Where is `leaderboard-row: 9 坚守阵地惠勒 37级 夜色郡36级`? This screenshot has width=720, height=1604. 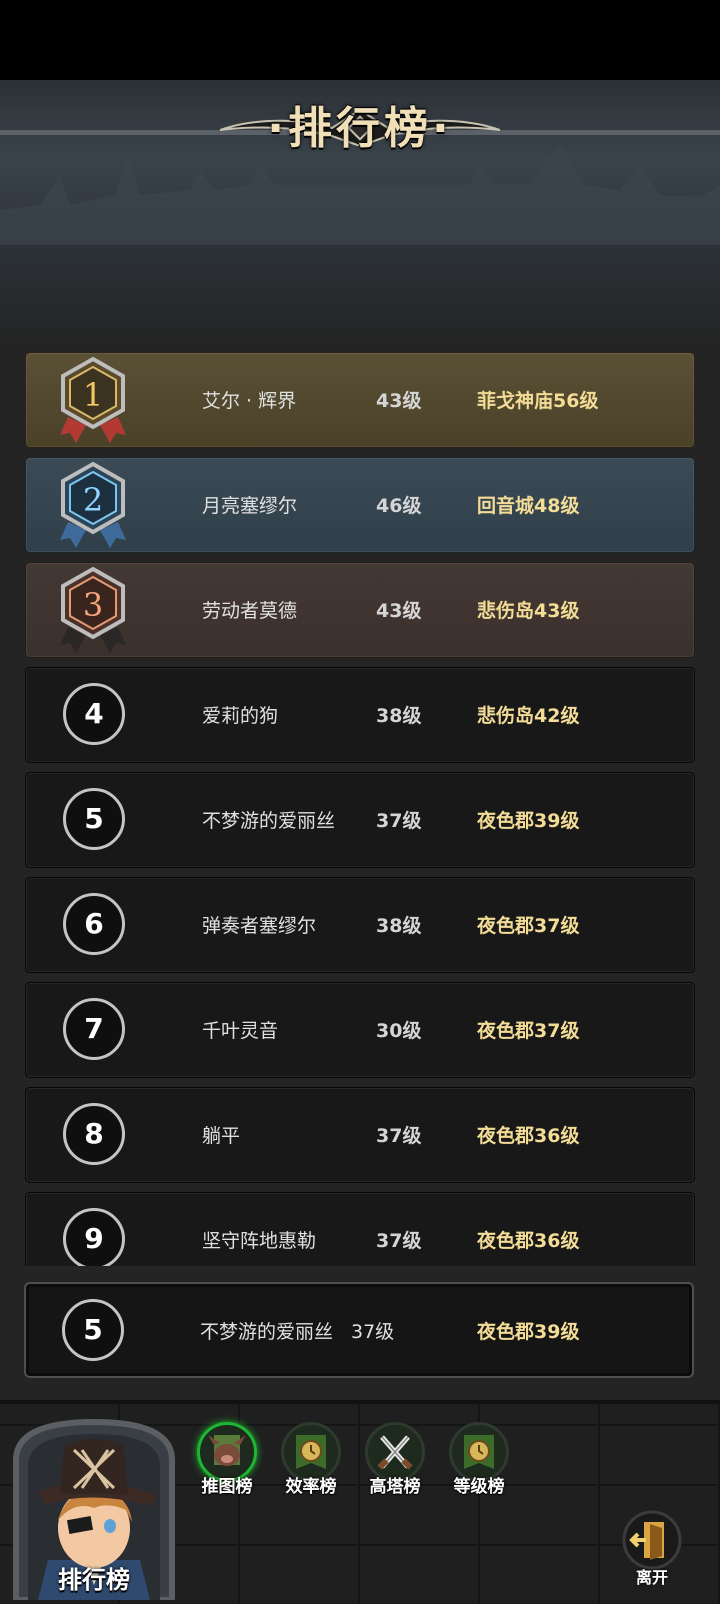 leaderboard-row: 9 坚守阵地惠勒 37级 夜色郡36级 is located at coordinates (360, 1229).